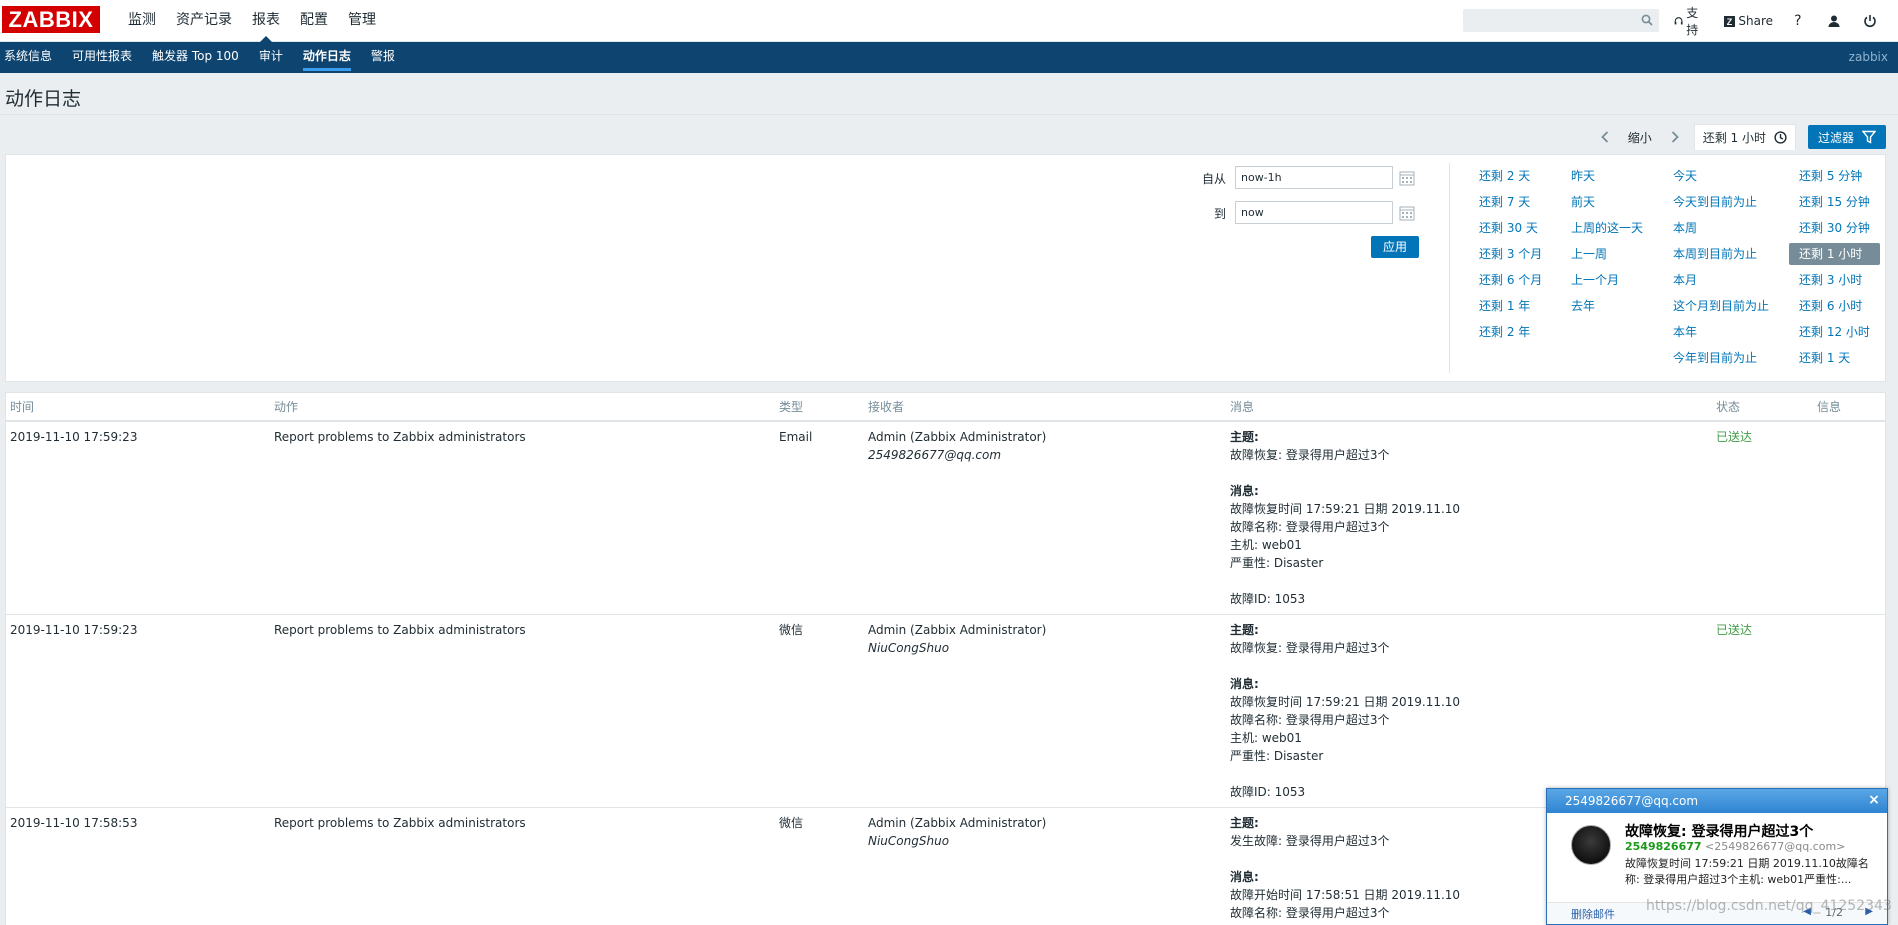 This screenshot has width=1898, height=925. What do you see at coordinates (1314, 177) in the screenshot?
I see `from-input: now-1h` at bounding box center [1314, 177].